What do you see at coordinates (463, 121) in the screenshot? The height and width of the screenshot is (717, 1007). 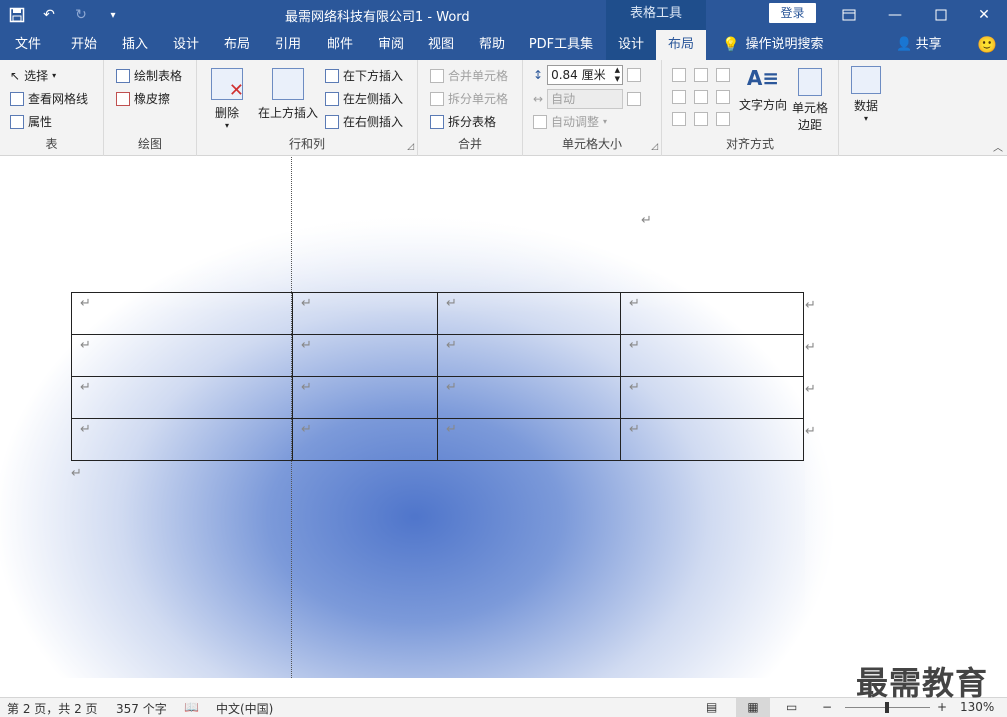 I see `split-table-button: 拆分表格` at bounding box center [463, 121].